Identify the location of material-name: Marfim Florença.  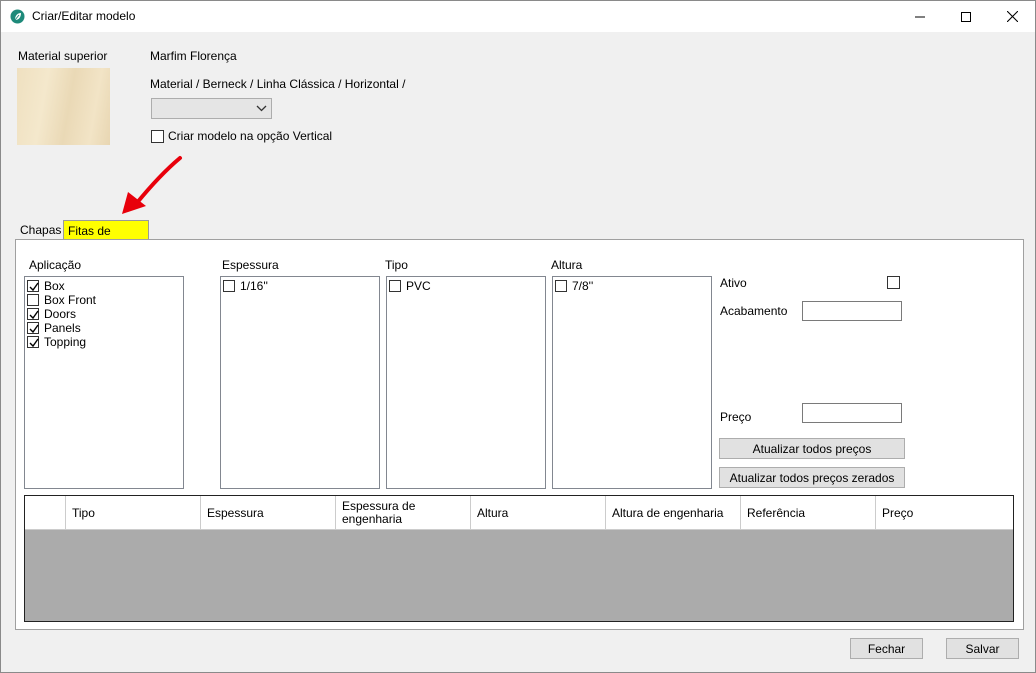
(193, 56).